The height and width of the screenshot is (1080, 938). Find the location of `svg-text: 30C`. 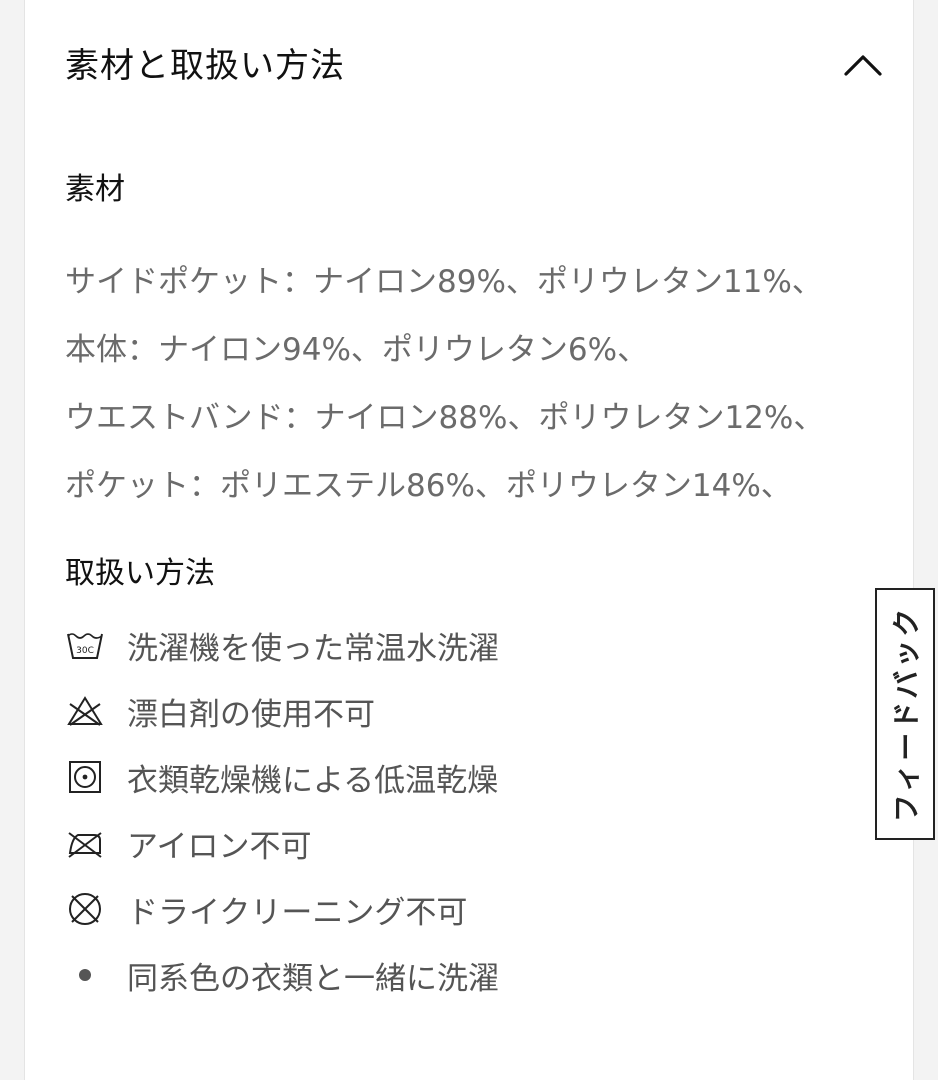

svg-text: 30C is located at coordinates (85, 651).